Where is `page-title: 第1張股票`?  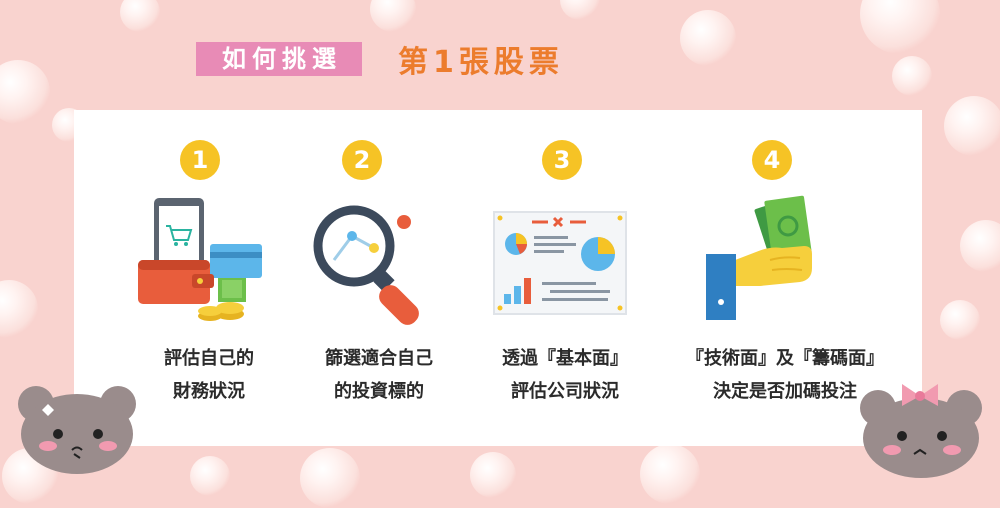 page-title: 第1張股票 is located at coordinates (481, 62).